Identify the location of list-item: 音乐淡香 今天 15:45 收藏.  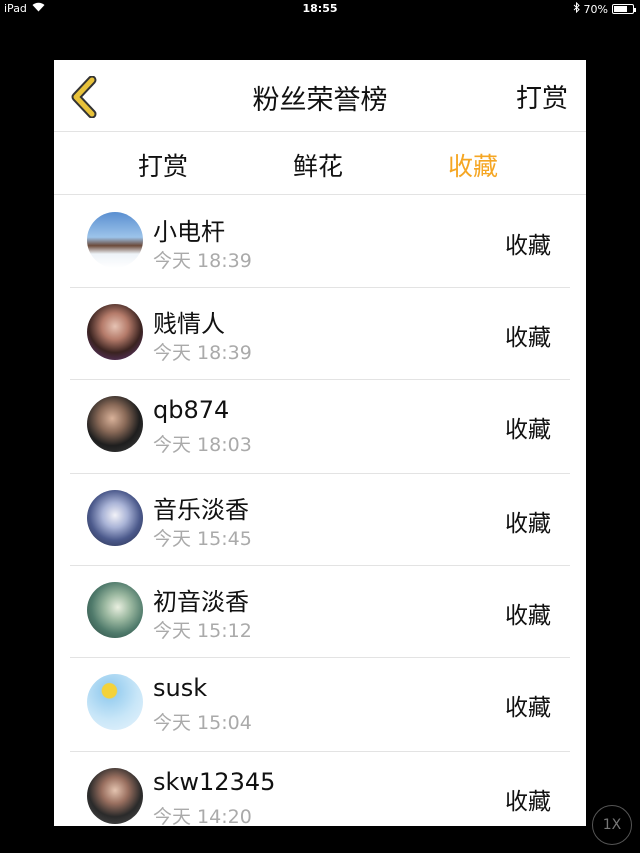
(320, 520).